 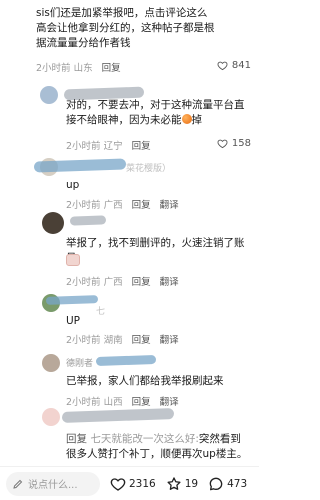 I want to click on comment-meta: 2小时前 山西 回复 翻译, so click(x=122, y=401).